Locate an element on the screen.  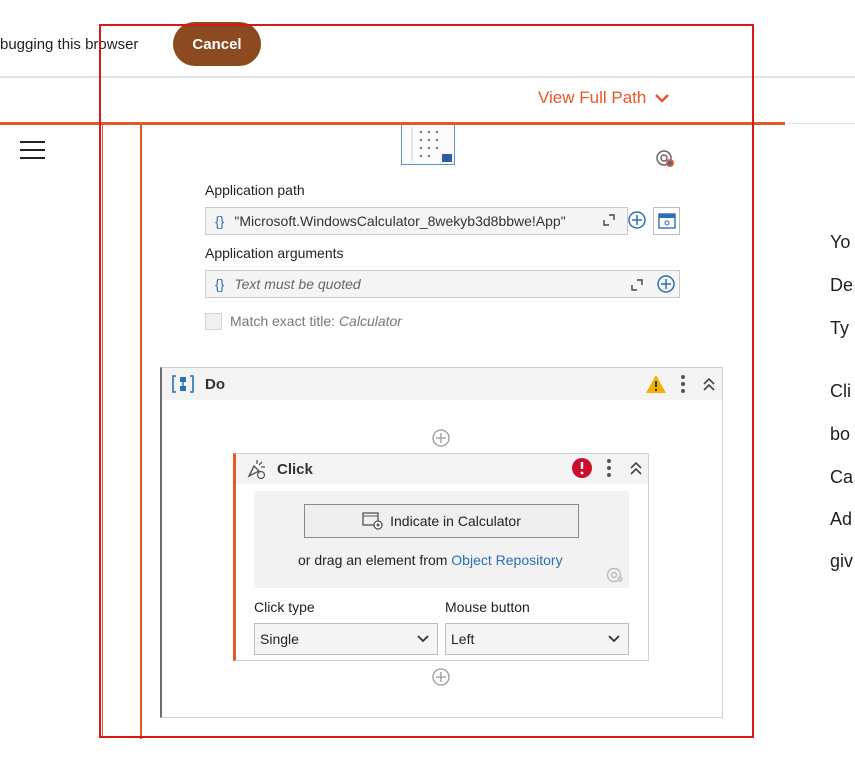
side-text-line: Ca is located at coordinates (842, 477).